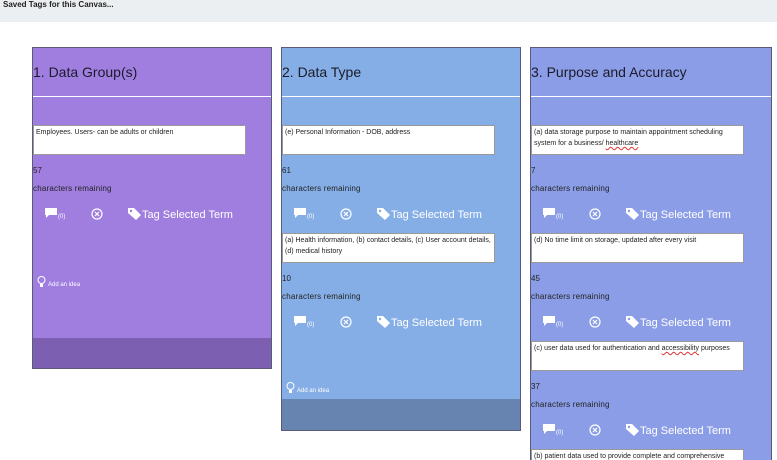 The height and width of the screenshot is (460, 777). I want to click on column-header: 1. Data Group(s), so click(152, 72).